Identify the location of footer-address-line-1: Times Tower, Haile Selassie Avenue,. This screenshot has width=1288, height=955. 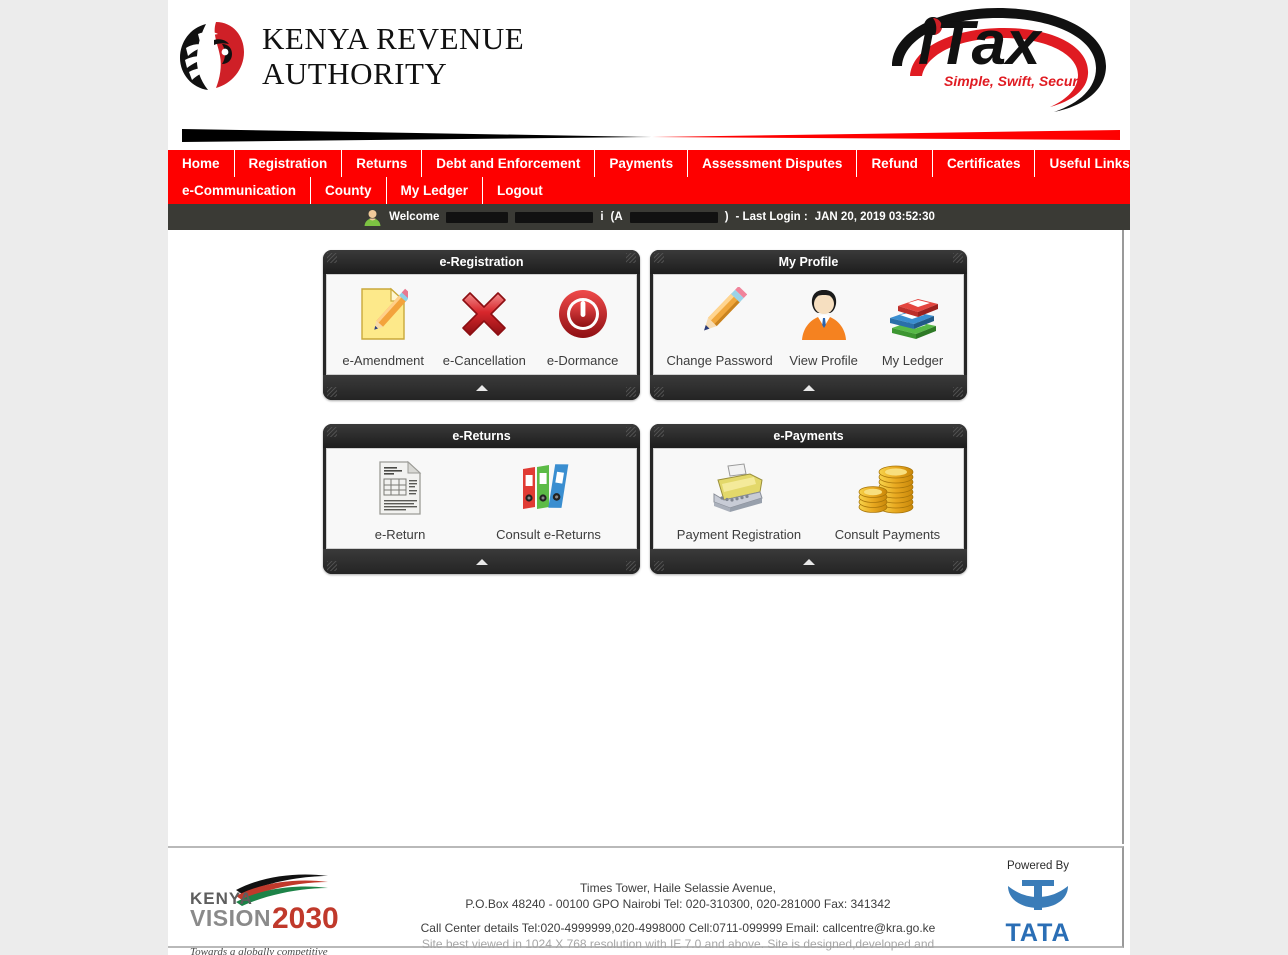
(678, 888).